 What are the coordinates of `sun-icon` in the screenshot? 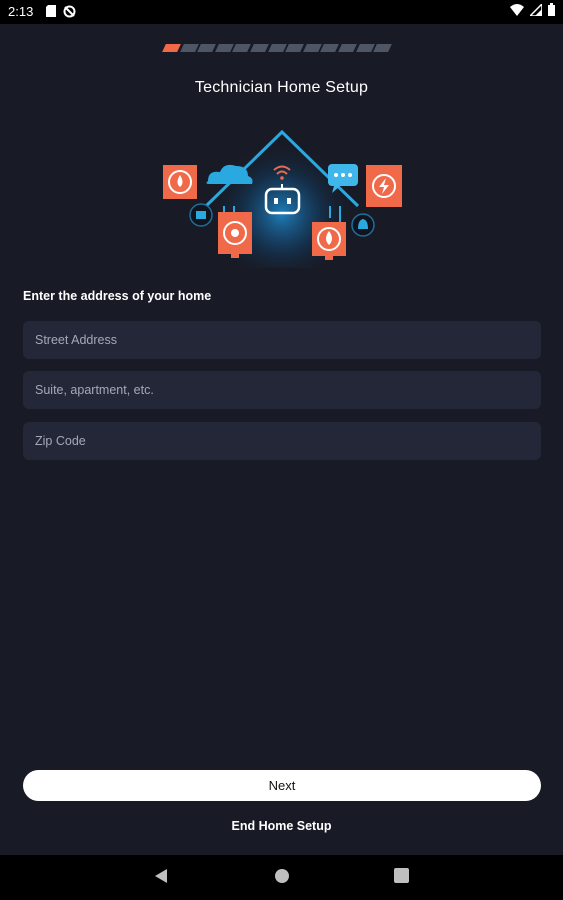 It's located at (235, 235).